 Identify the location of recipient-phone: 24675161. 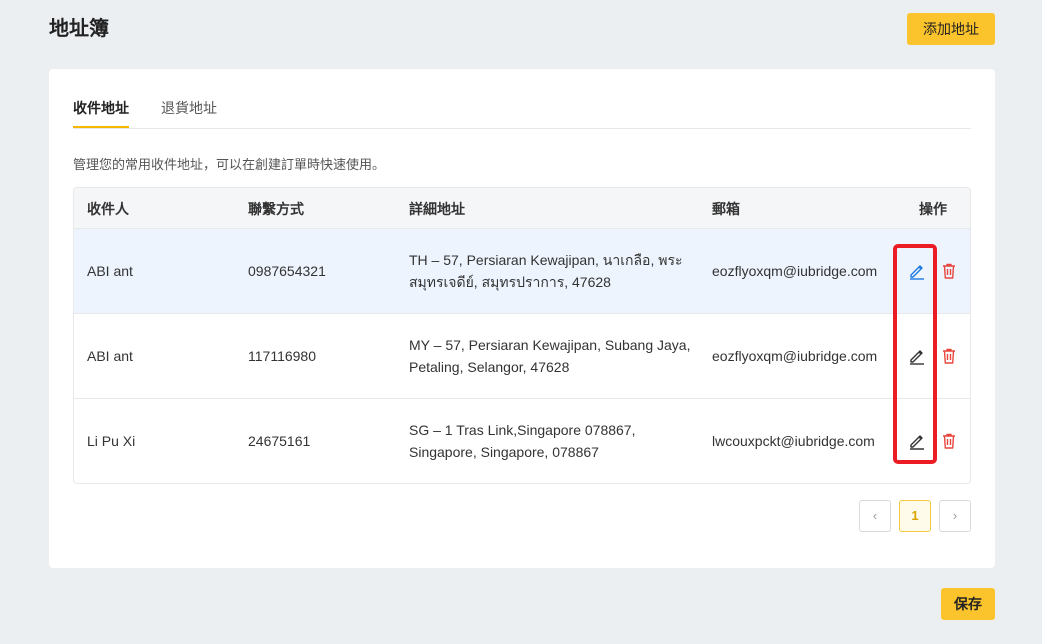
(279, 441).